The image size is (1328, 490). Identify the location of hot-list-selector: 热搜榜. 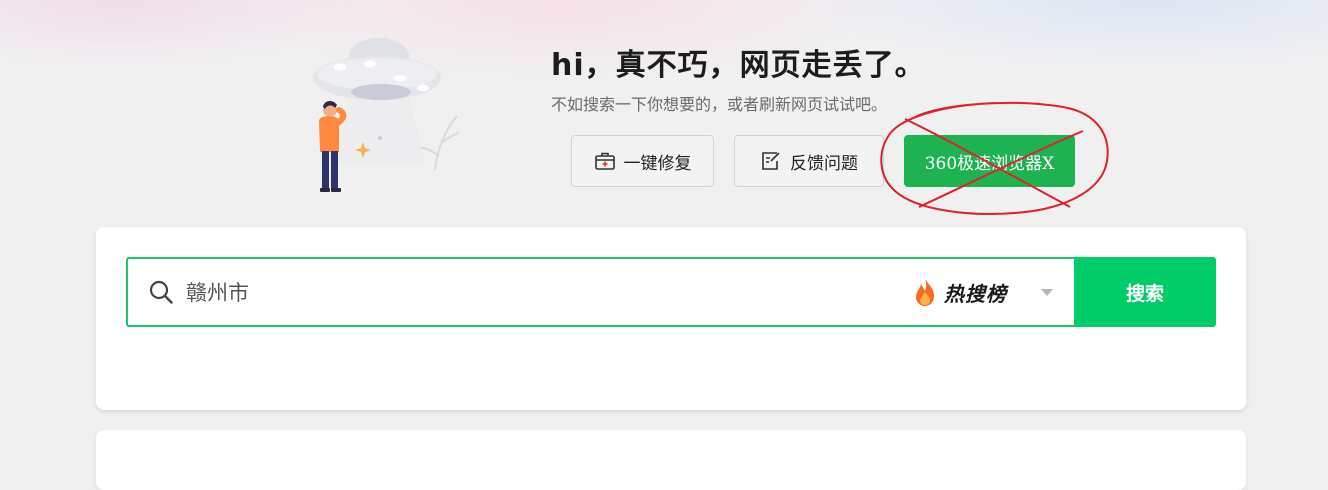
(959, 292).